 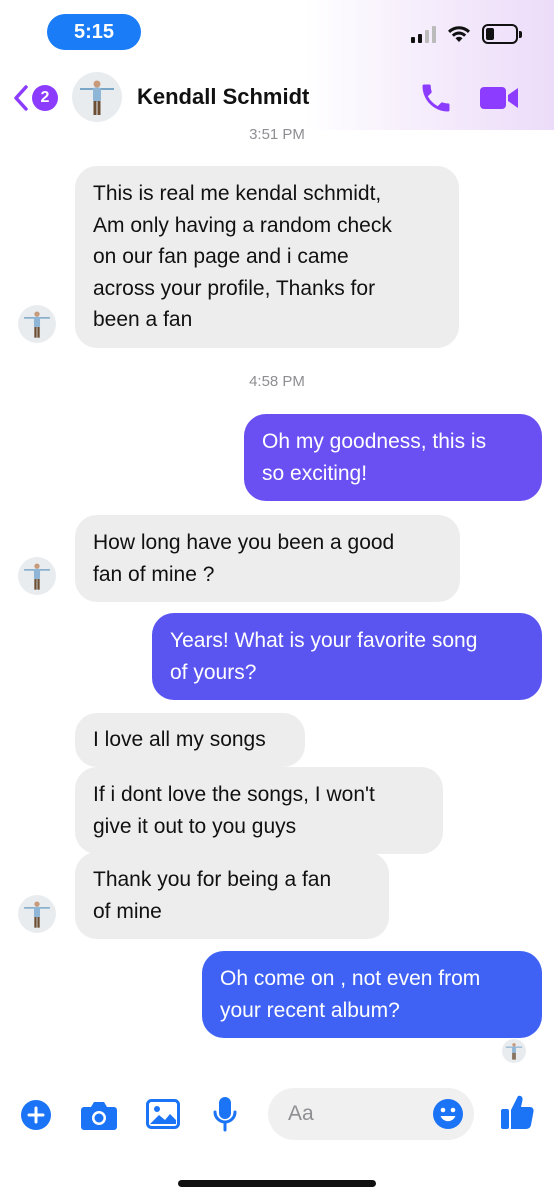 I want to click on unread-badge: 2, so click(x=45, y=98).